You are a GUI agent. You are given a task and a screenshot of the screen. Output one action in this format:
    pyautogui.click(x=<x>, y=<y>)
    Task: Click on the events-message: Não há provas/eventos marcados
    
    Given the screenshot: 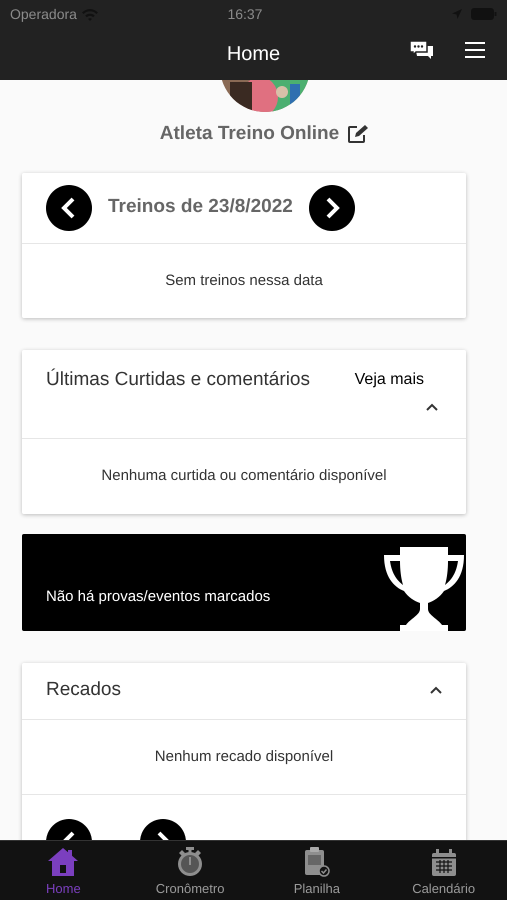 What is the action you would take?
    pyautogui.click(x=158, y=597)
    